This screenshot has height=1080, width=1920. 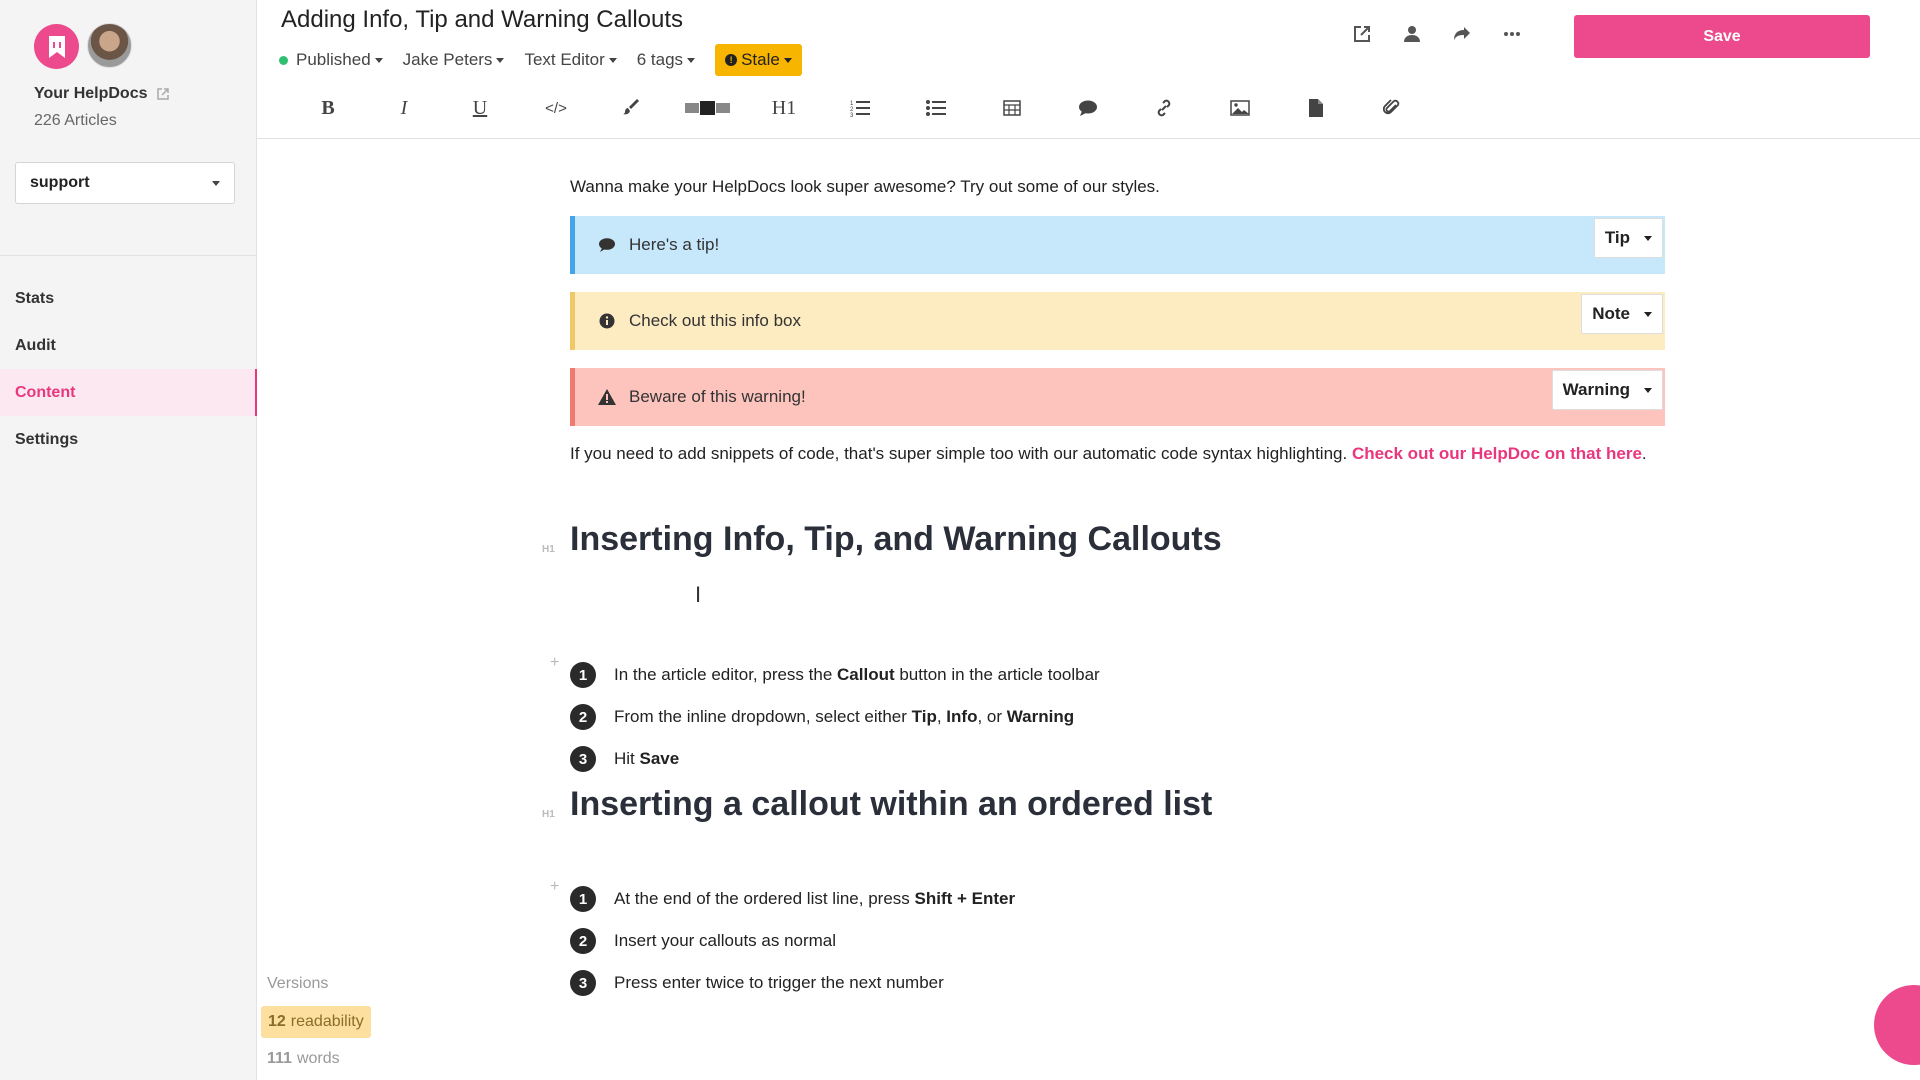 I want to click on readability-badge: 12 readability, so click(x=316, y=1022).